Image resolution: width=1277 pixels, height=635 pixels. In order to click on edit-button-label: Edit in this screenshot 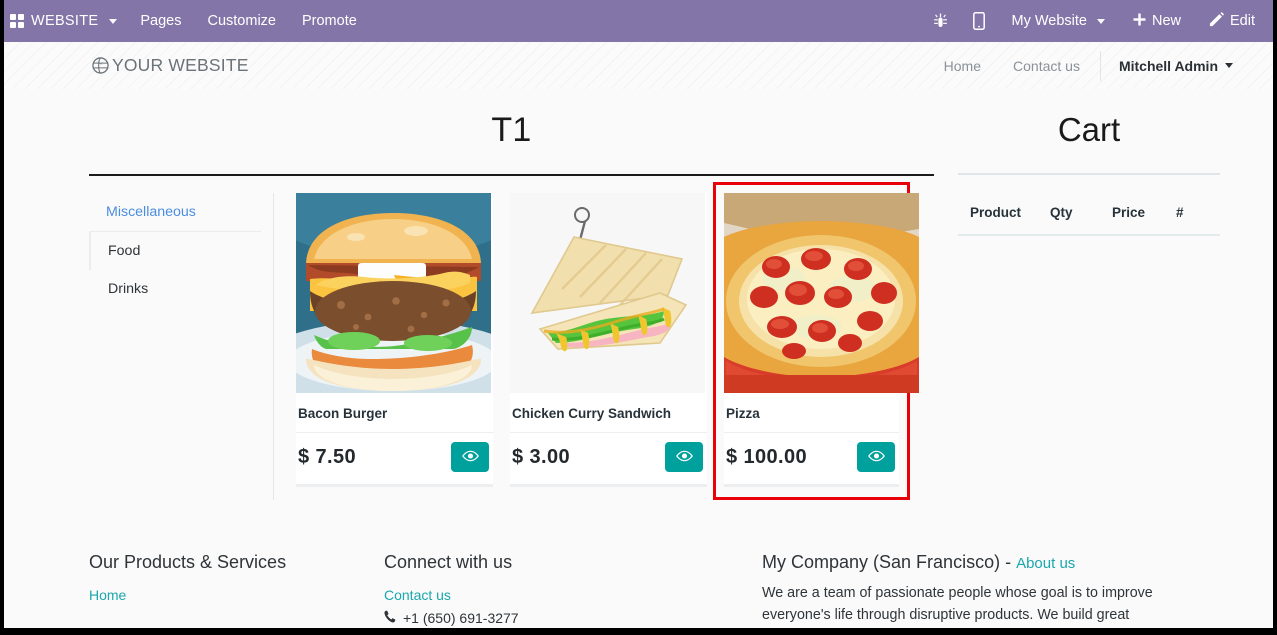, I will do `click(1242, 21)`.